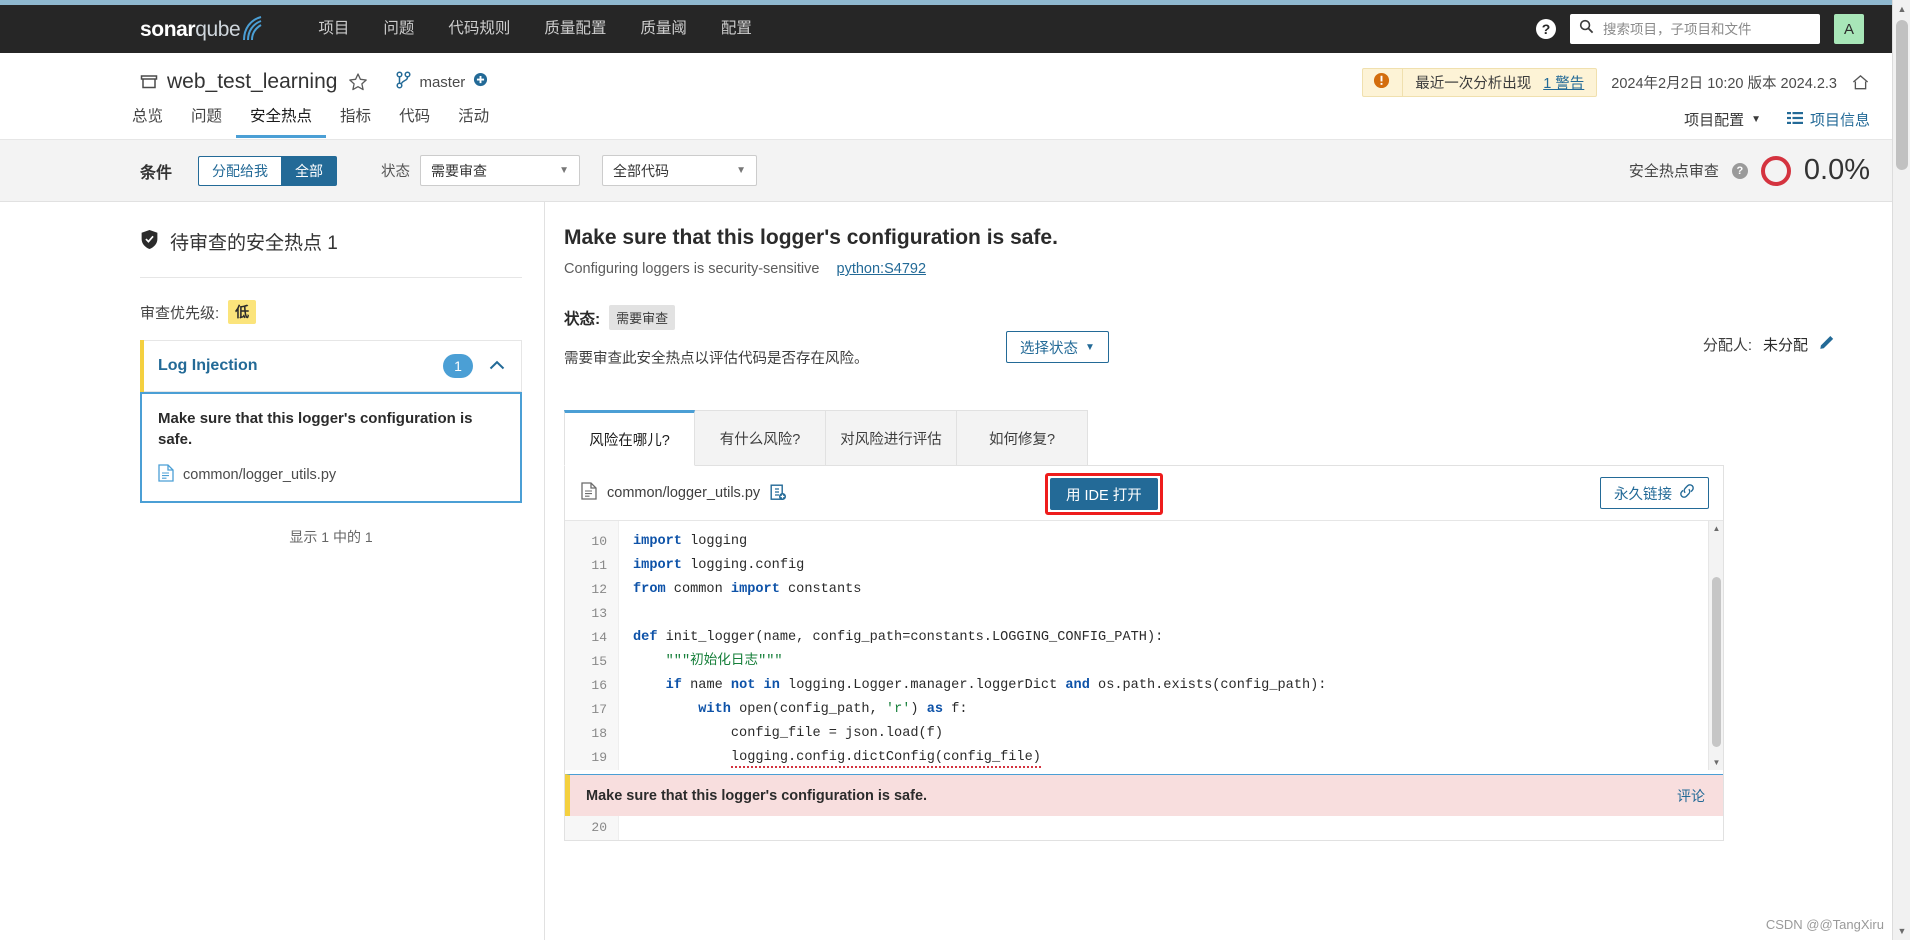  What do you see at coordinates (1794, 120) in the screenshot?
I see `list-icon` at bounding box center [1794, 120].